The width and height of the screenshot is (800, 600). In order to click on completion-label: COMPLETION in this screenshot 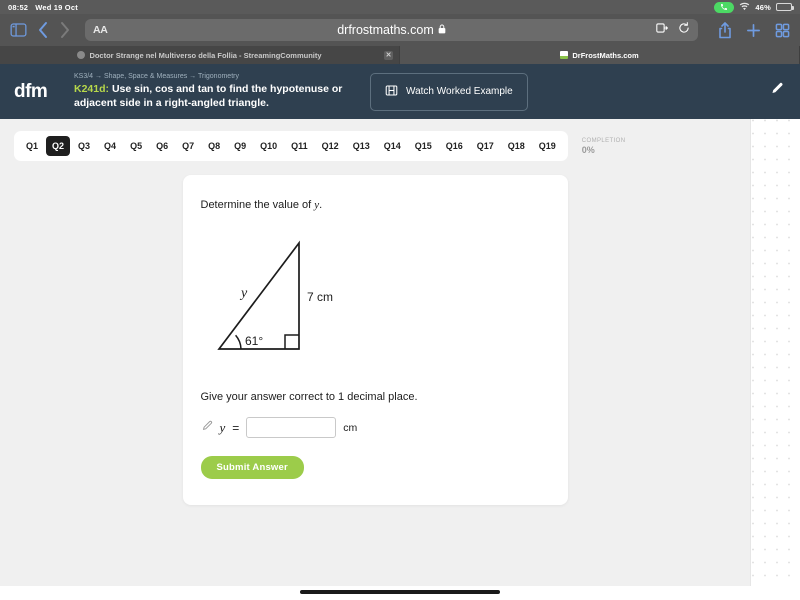, I will do `click(603, 140)`.